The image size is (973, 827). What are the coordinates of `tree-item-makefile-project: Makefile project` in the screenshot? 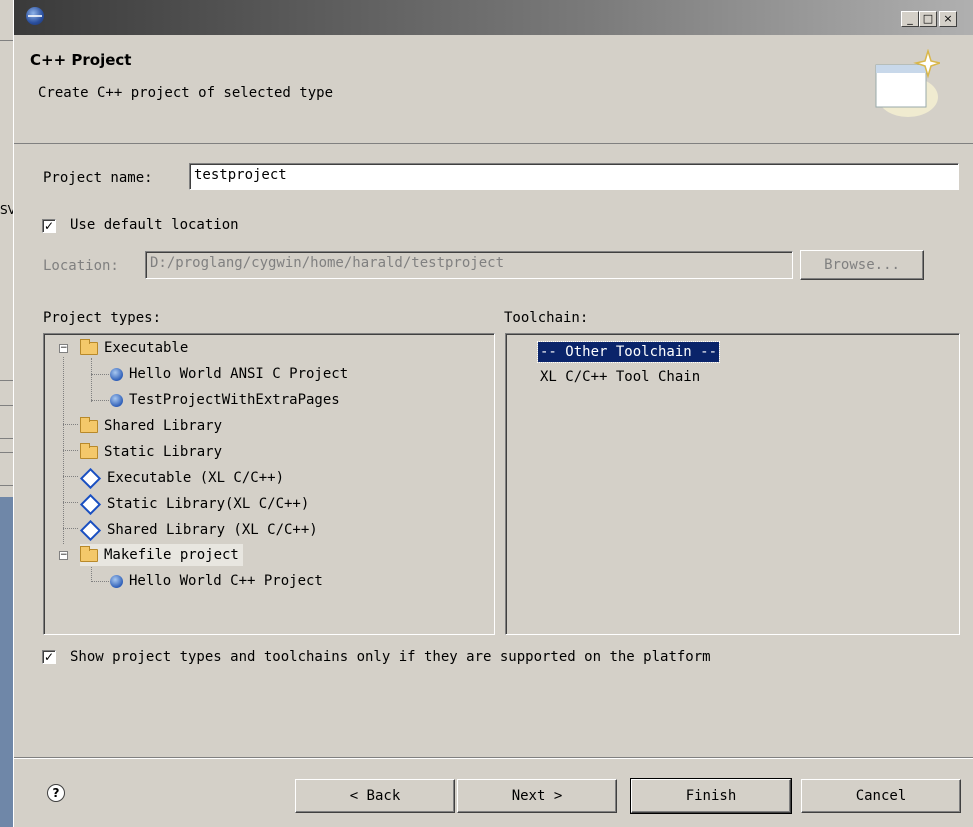 It's located at (161, 555).